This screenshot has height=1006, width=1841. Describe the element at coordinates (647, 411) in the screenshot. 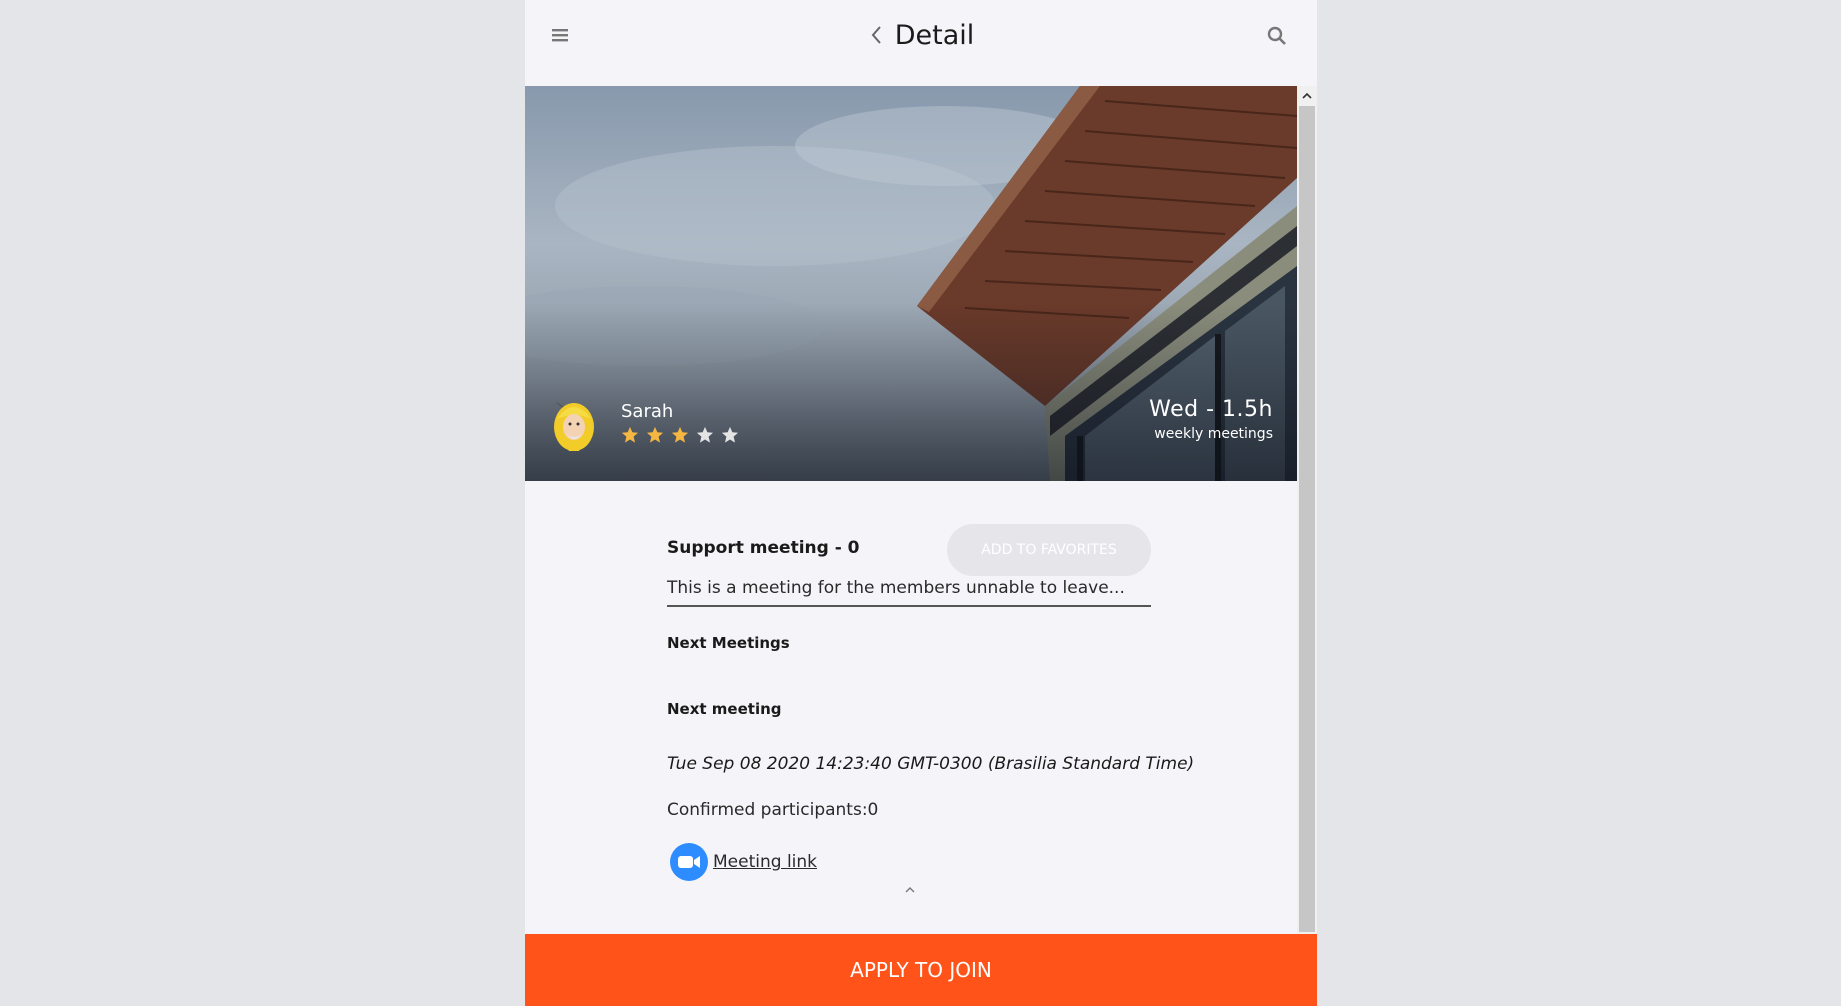

I see `host-name: Sarah` at that location.